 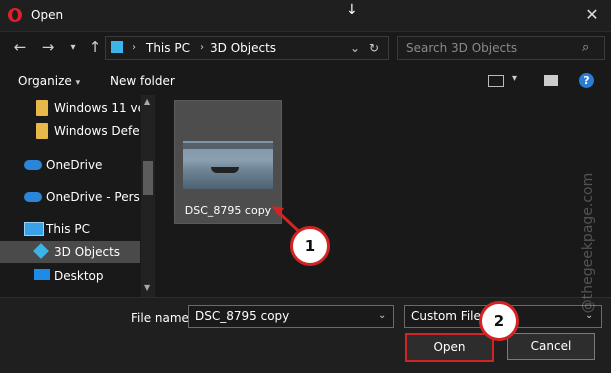 I want to click on organize-label: Organize, so click(x=45, y=81).